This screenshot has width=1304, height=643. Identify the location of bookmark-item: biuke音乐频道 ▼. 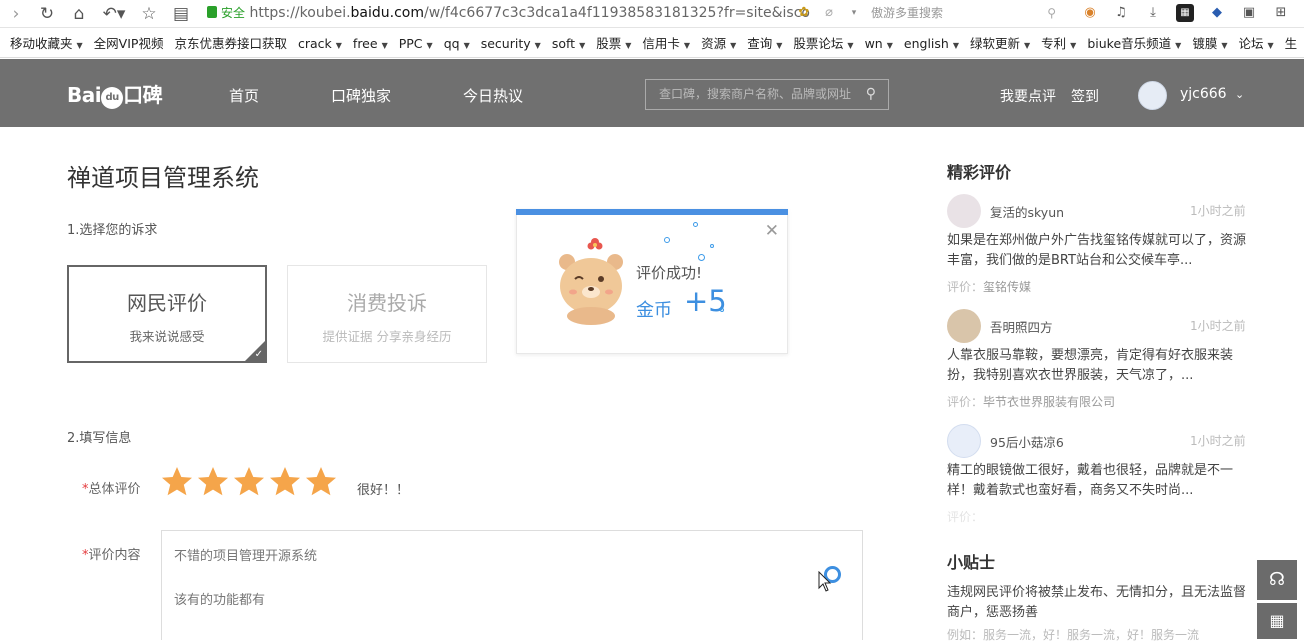
(1134, 43).